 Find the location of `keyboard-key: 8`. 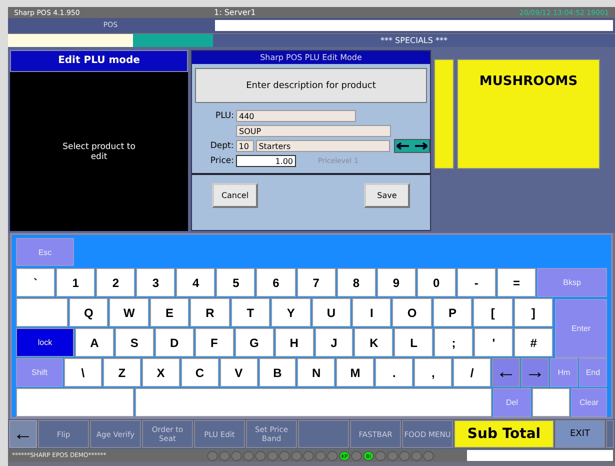

keyboard-key: 8 is located at coordinates (356, 282).